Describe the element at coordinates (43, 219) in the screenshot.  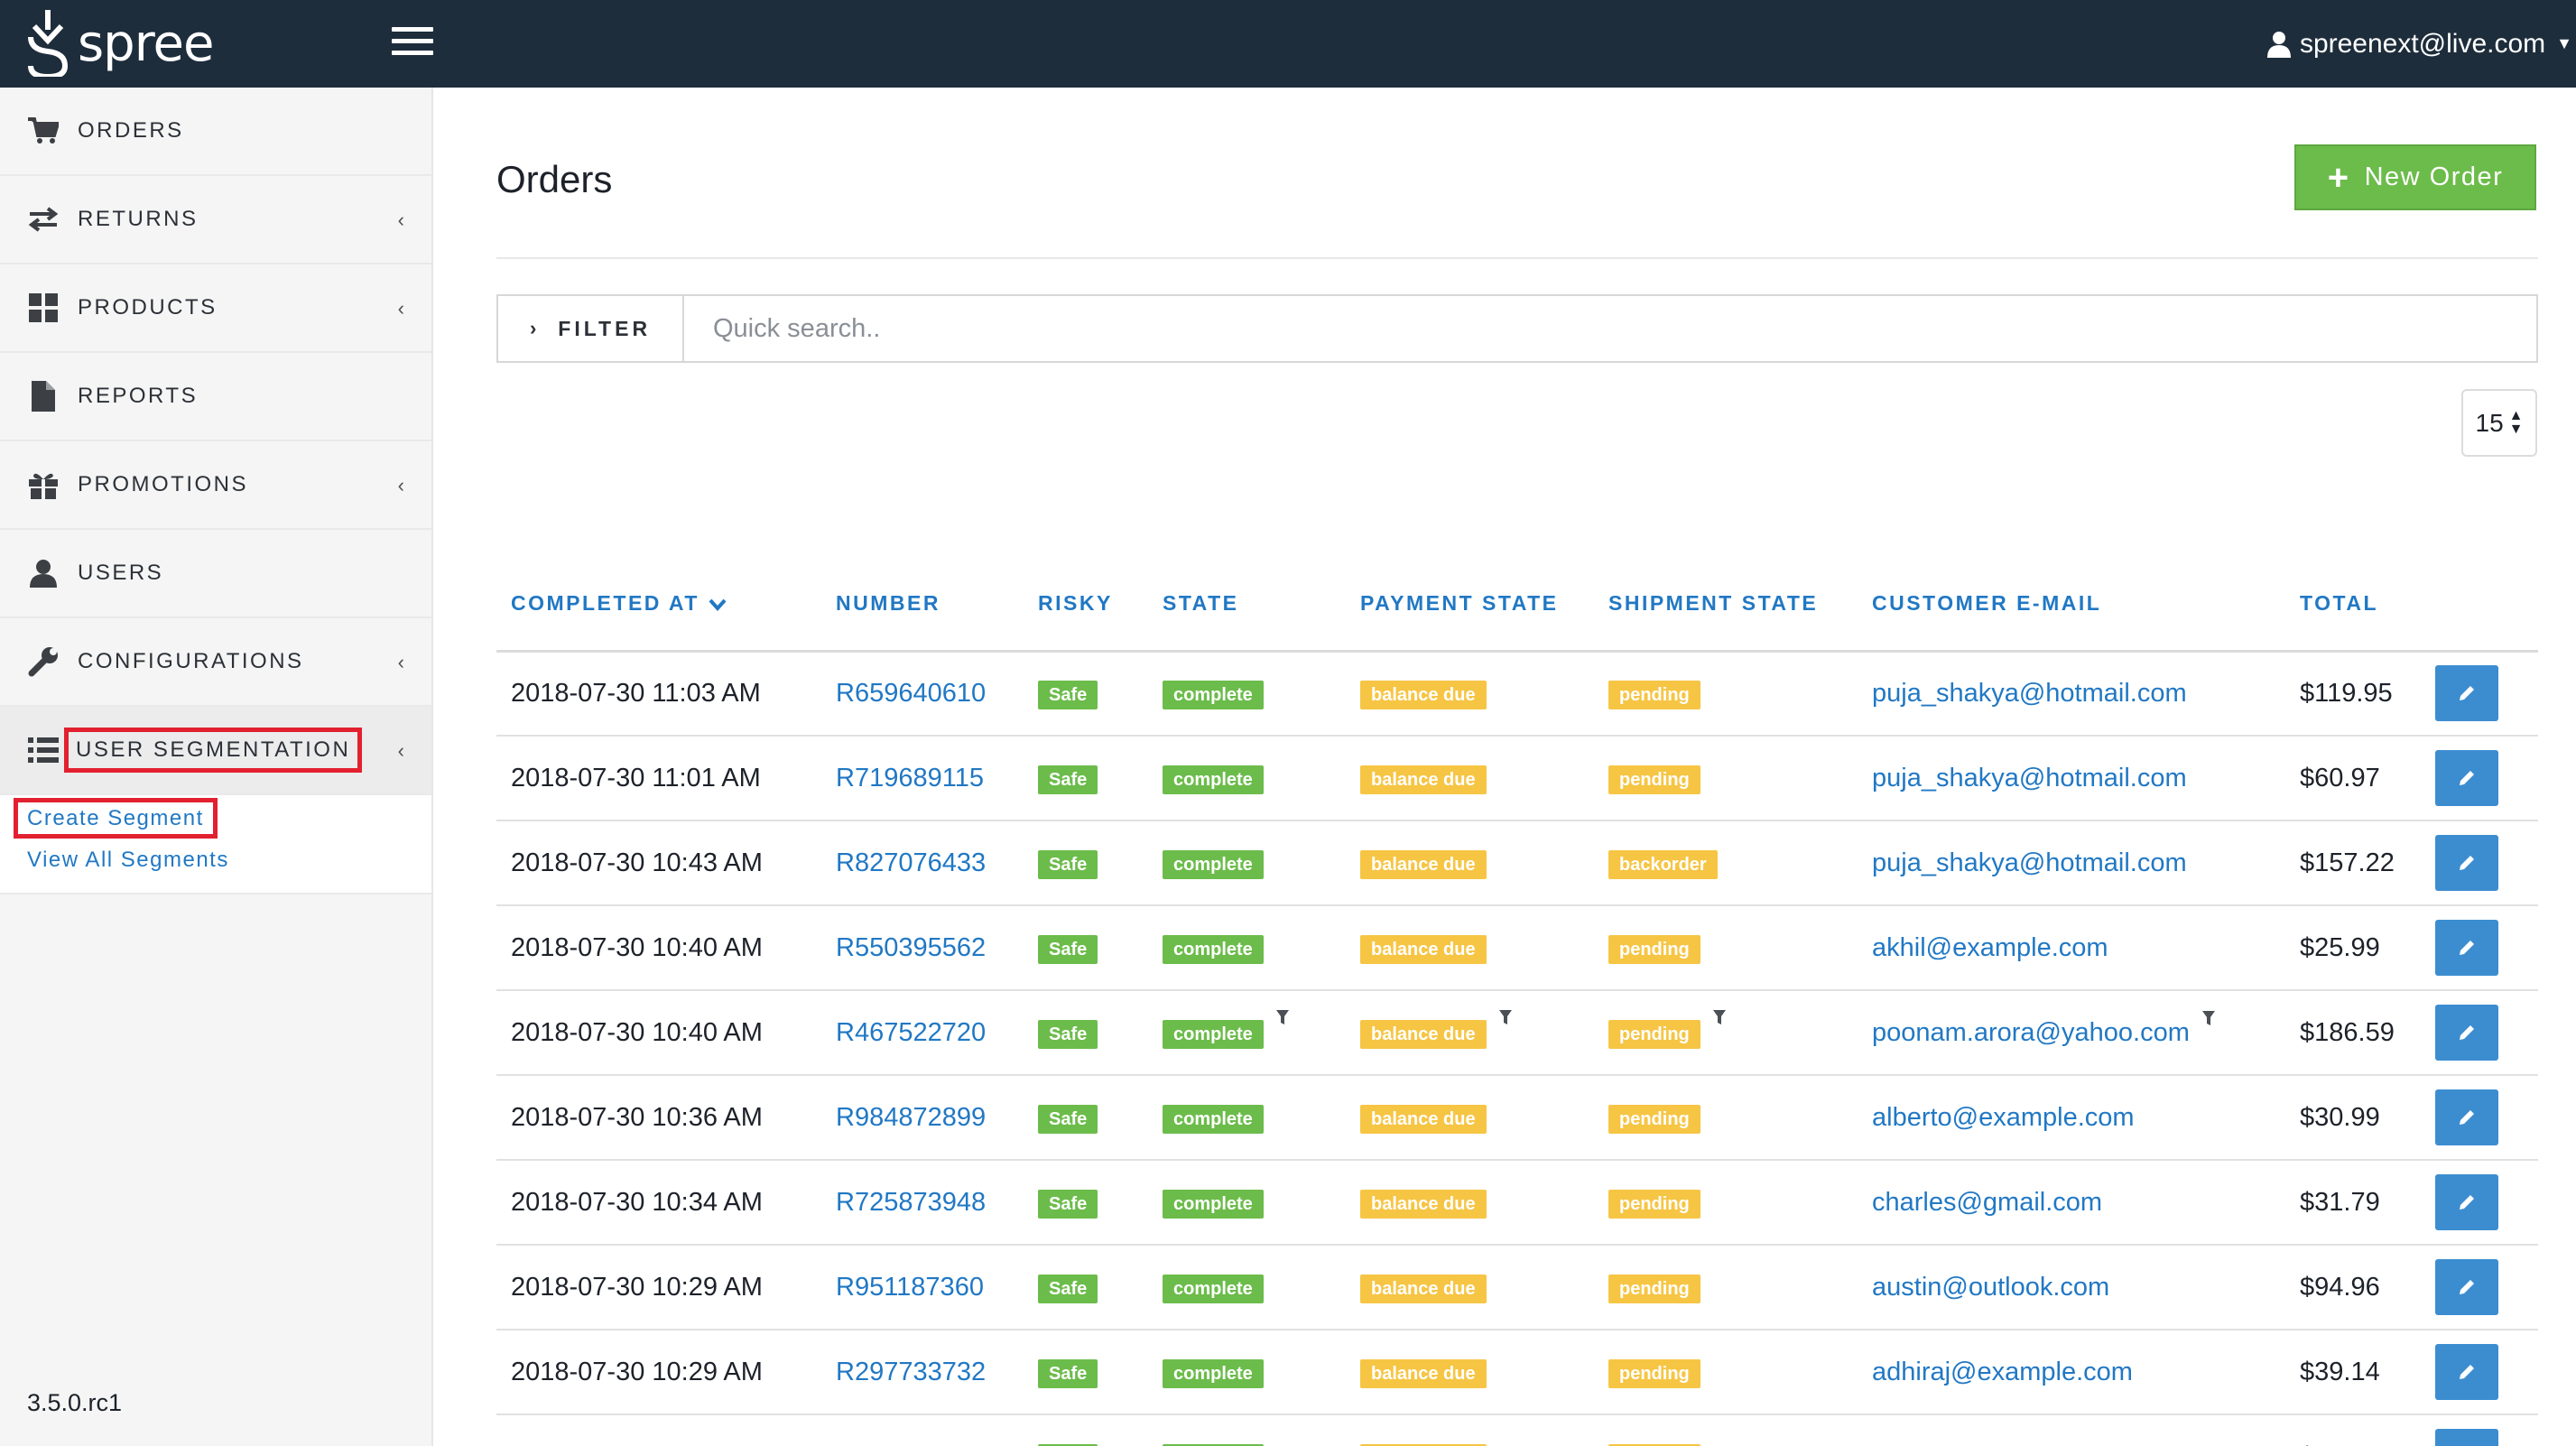
I see `exchange-icon` at that location.